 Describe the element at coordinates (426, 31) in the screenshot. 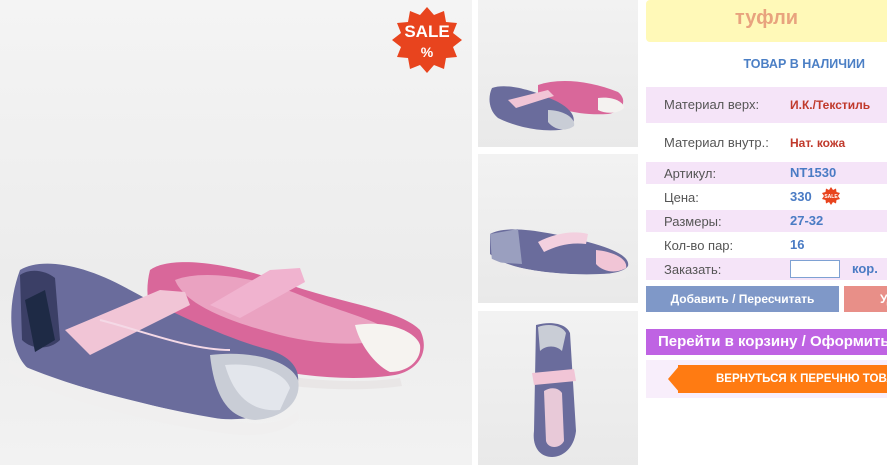

I see `sale-badge-text: SALE` at that location.